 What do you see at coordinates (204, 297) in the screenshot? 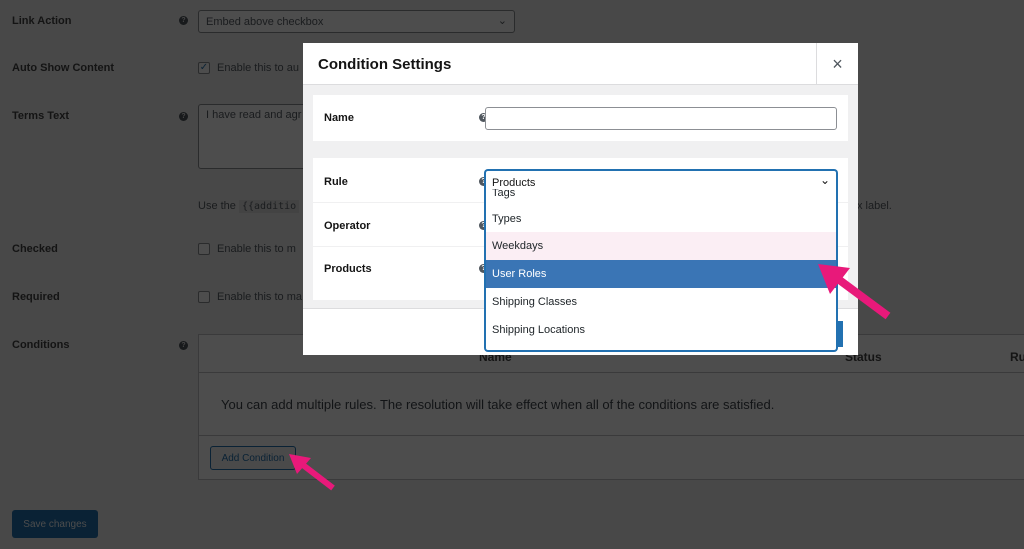
I see `required-checkbox` at bounding box center [204, 297].